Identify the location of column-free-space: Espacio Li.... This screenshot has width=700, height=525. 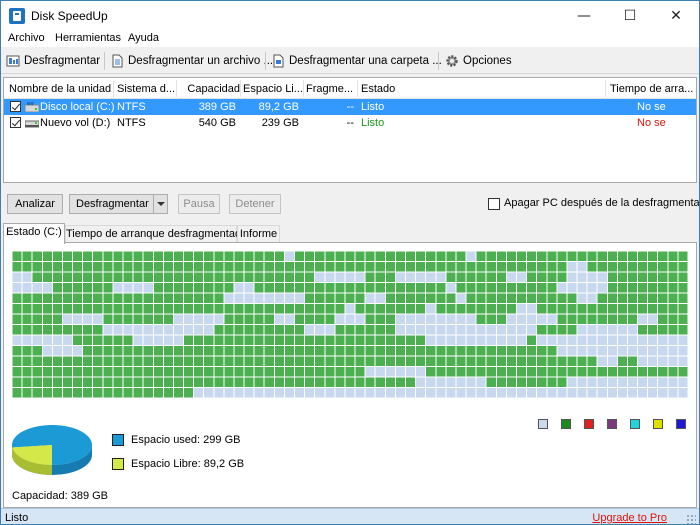
(273, 89).